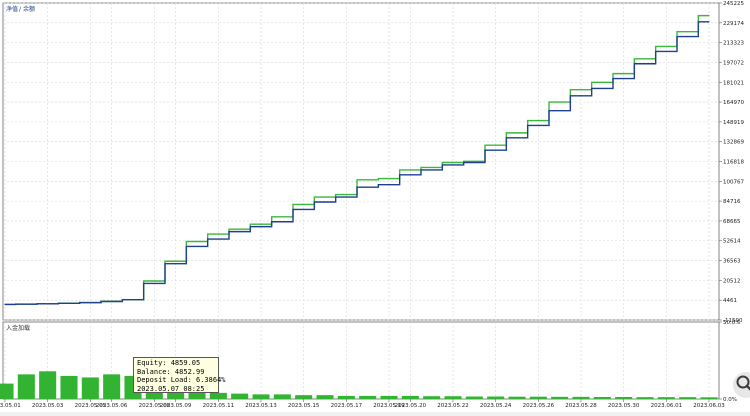 This screenshot has width=750, height=416. Describe the element at coordinates (48, 406) in the screenshot. I see `x-tick-label: 2023.05.03` at that location.